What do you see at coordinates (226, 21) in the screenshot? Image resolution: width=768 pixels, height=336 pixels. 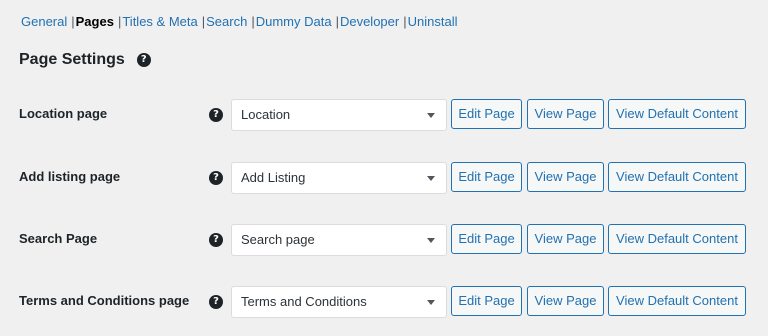 I see `subnav-search: Search` at bounding box center [226, 21].